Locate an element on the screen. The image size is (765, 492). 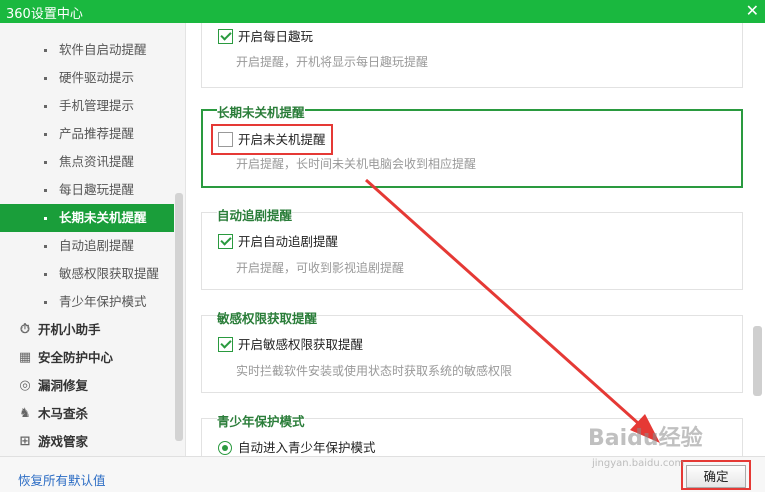
shield-icon: ◎ is located at coordinates (25, 385).